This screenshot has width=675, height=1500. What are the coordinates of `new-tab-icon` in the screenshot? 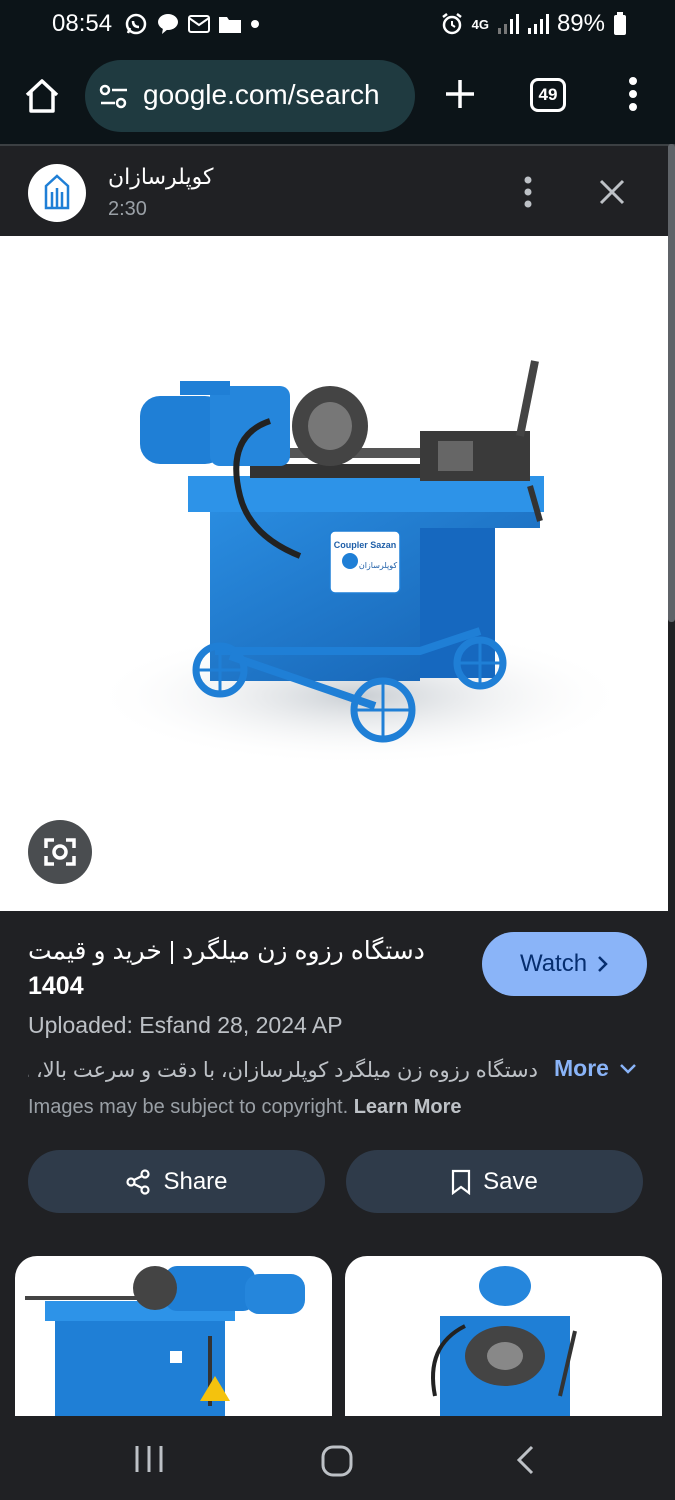 It's located at (460, 94).